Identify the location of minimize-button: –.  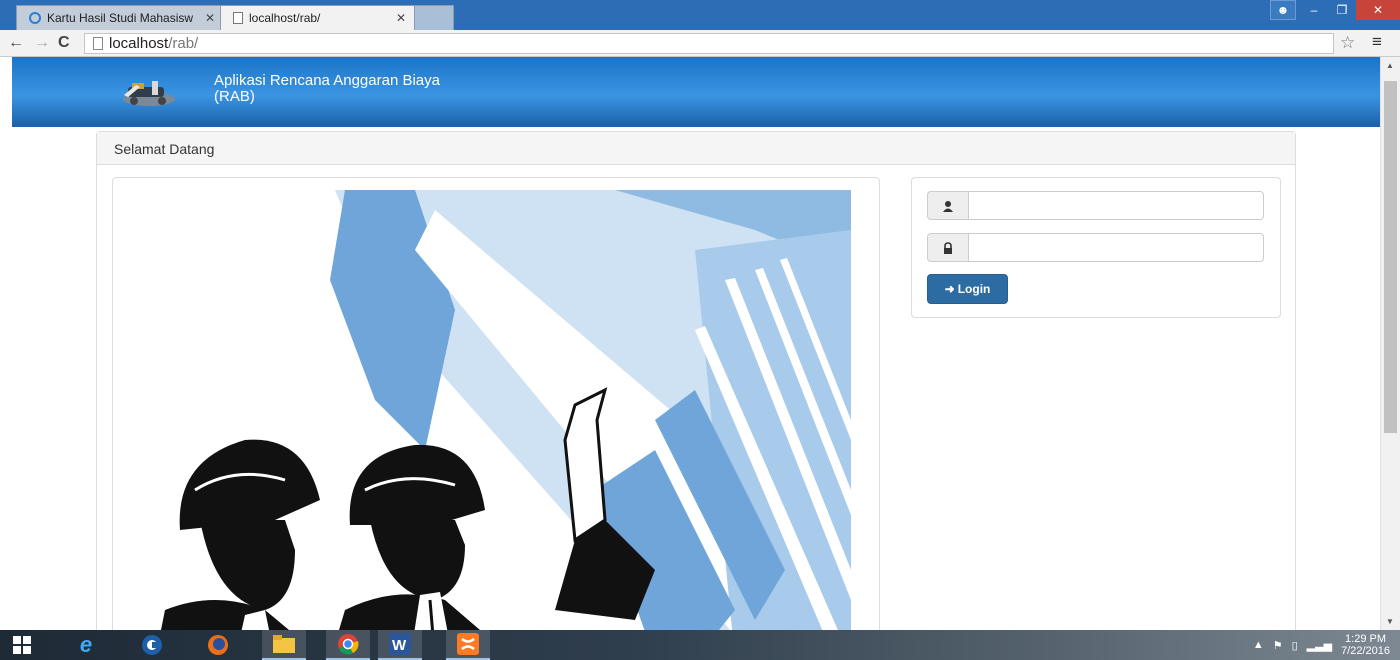
(1314, 10).